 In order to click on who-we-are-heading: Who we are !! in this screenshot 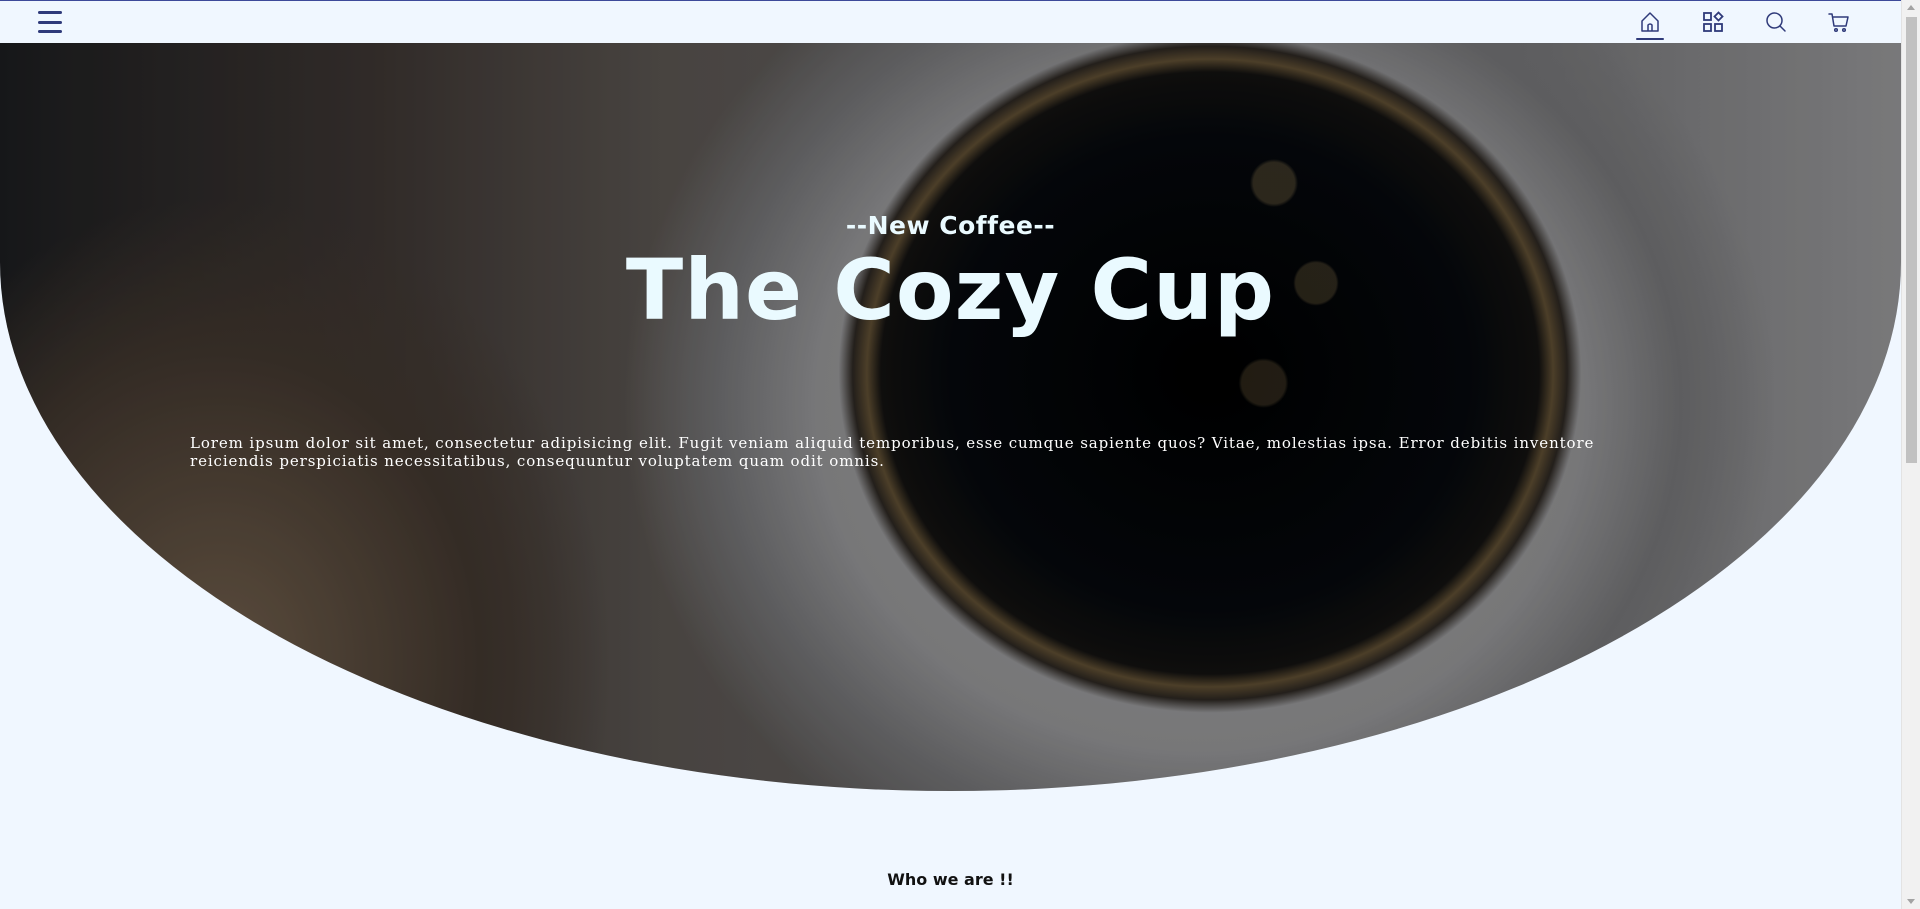, I will do `click(950, 879)`.